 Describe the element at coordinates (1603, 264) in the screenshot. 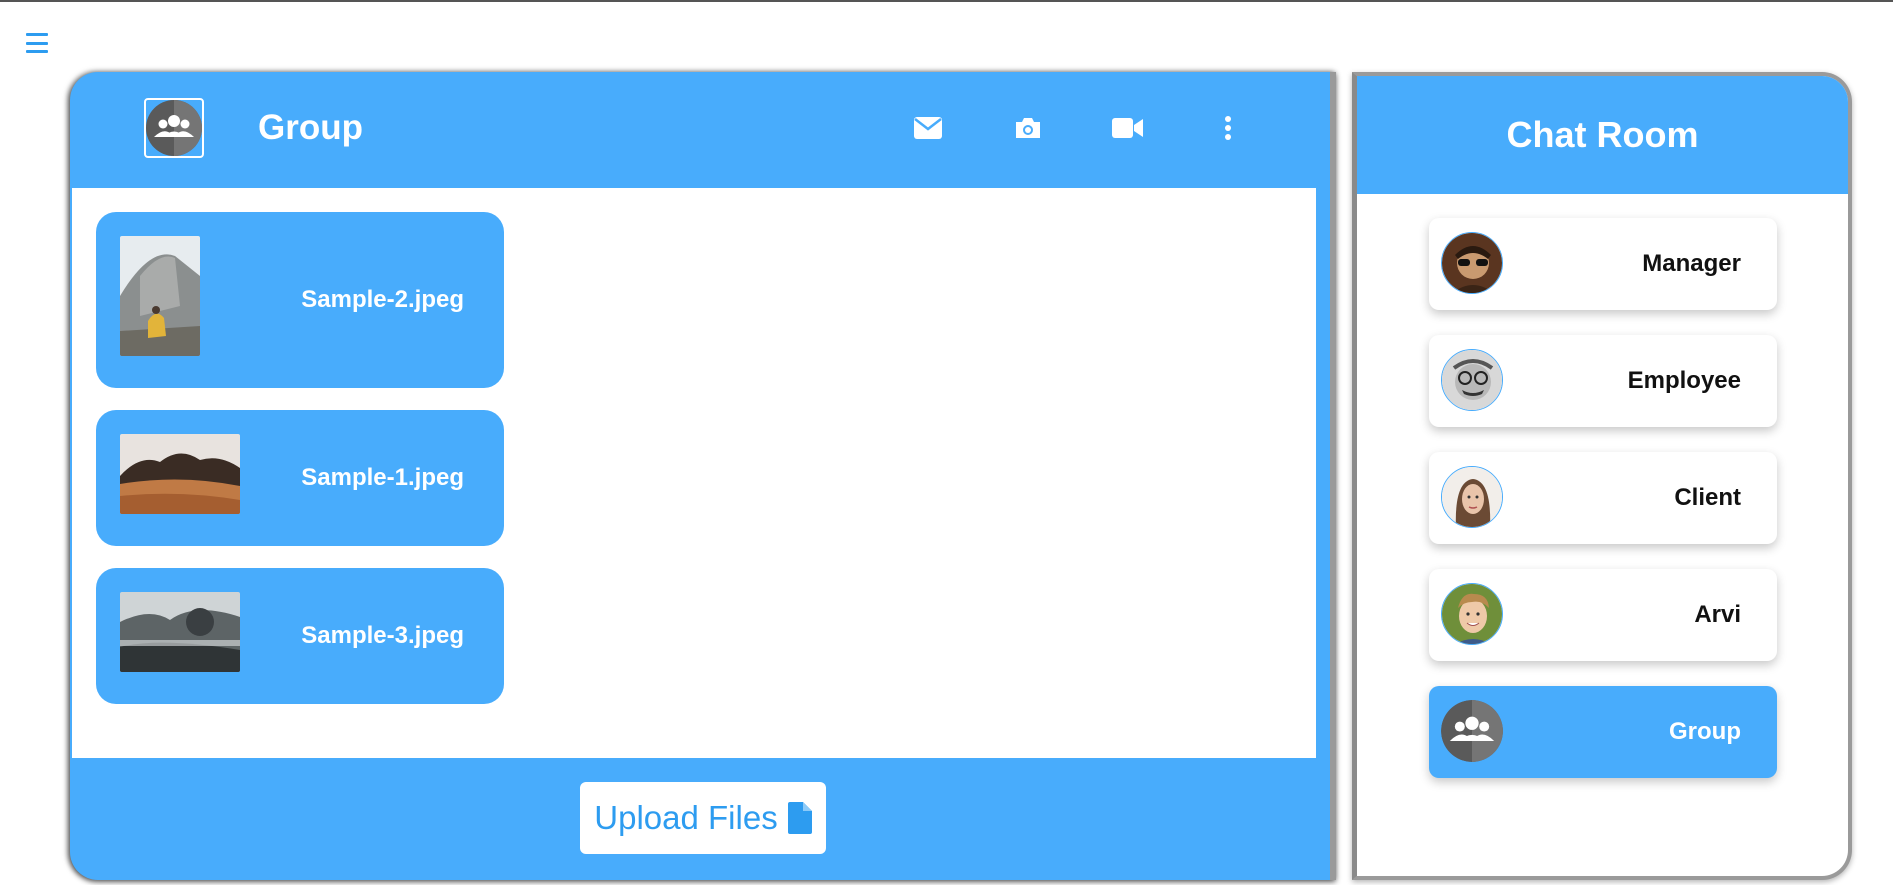

I see `contact-item-manager: Manager` at that location.